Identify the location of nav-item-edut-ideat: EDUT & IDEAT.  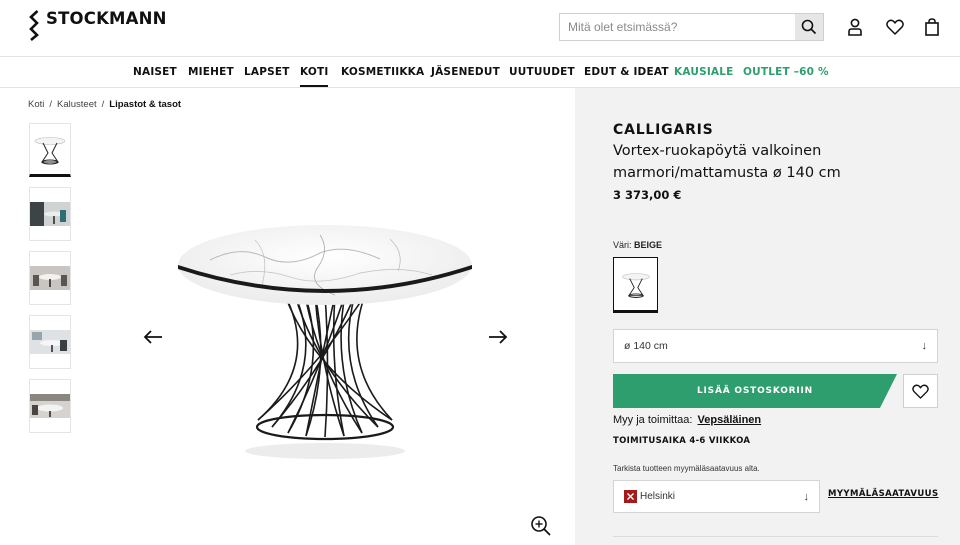
(626, 72).